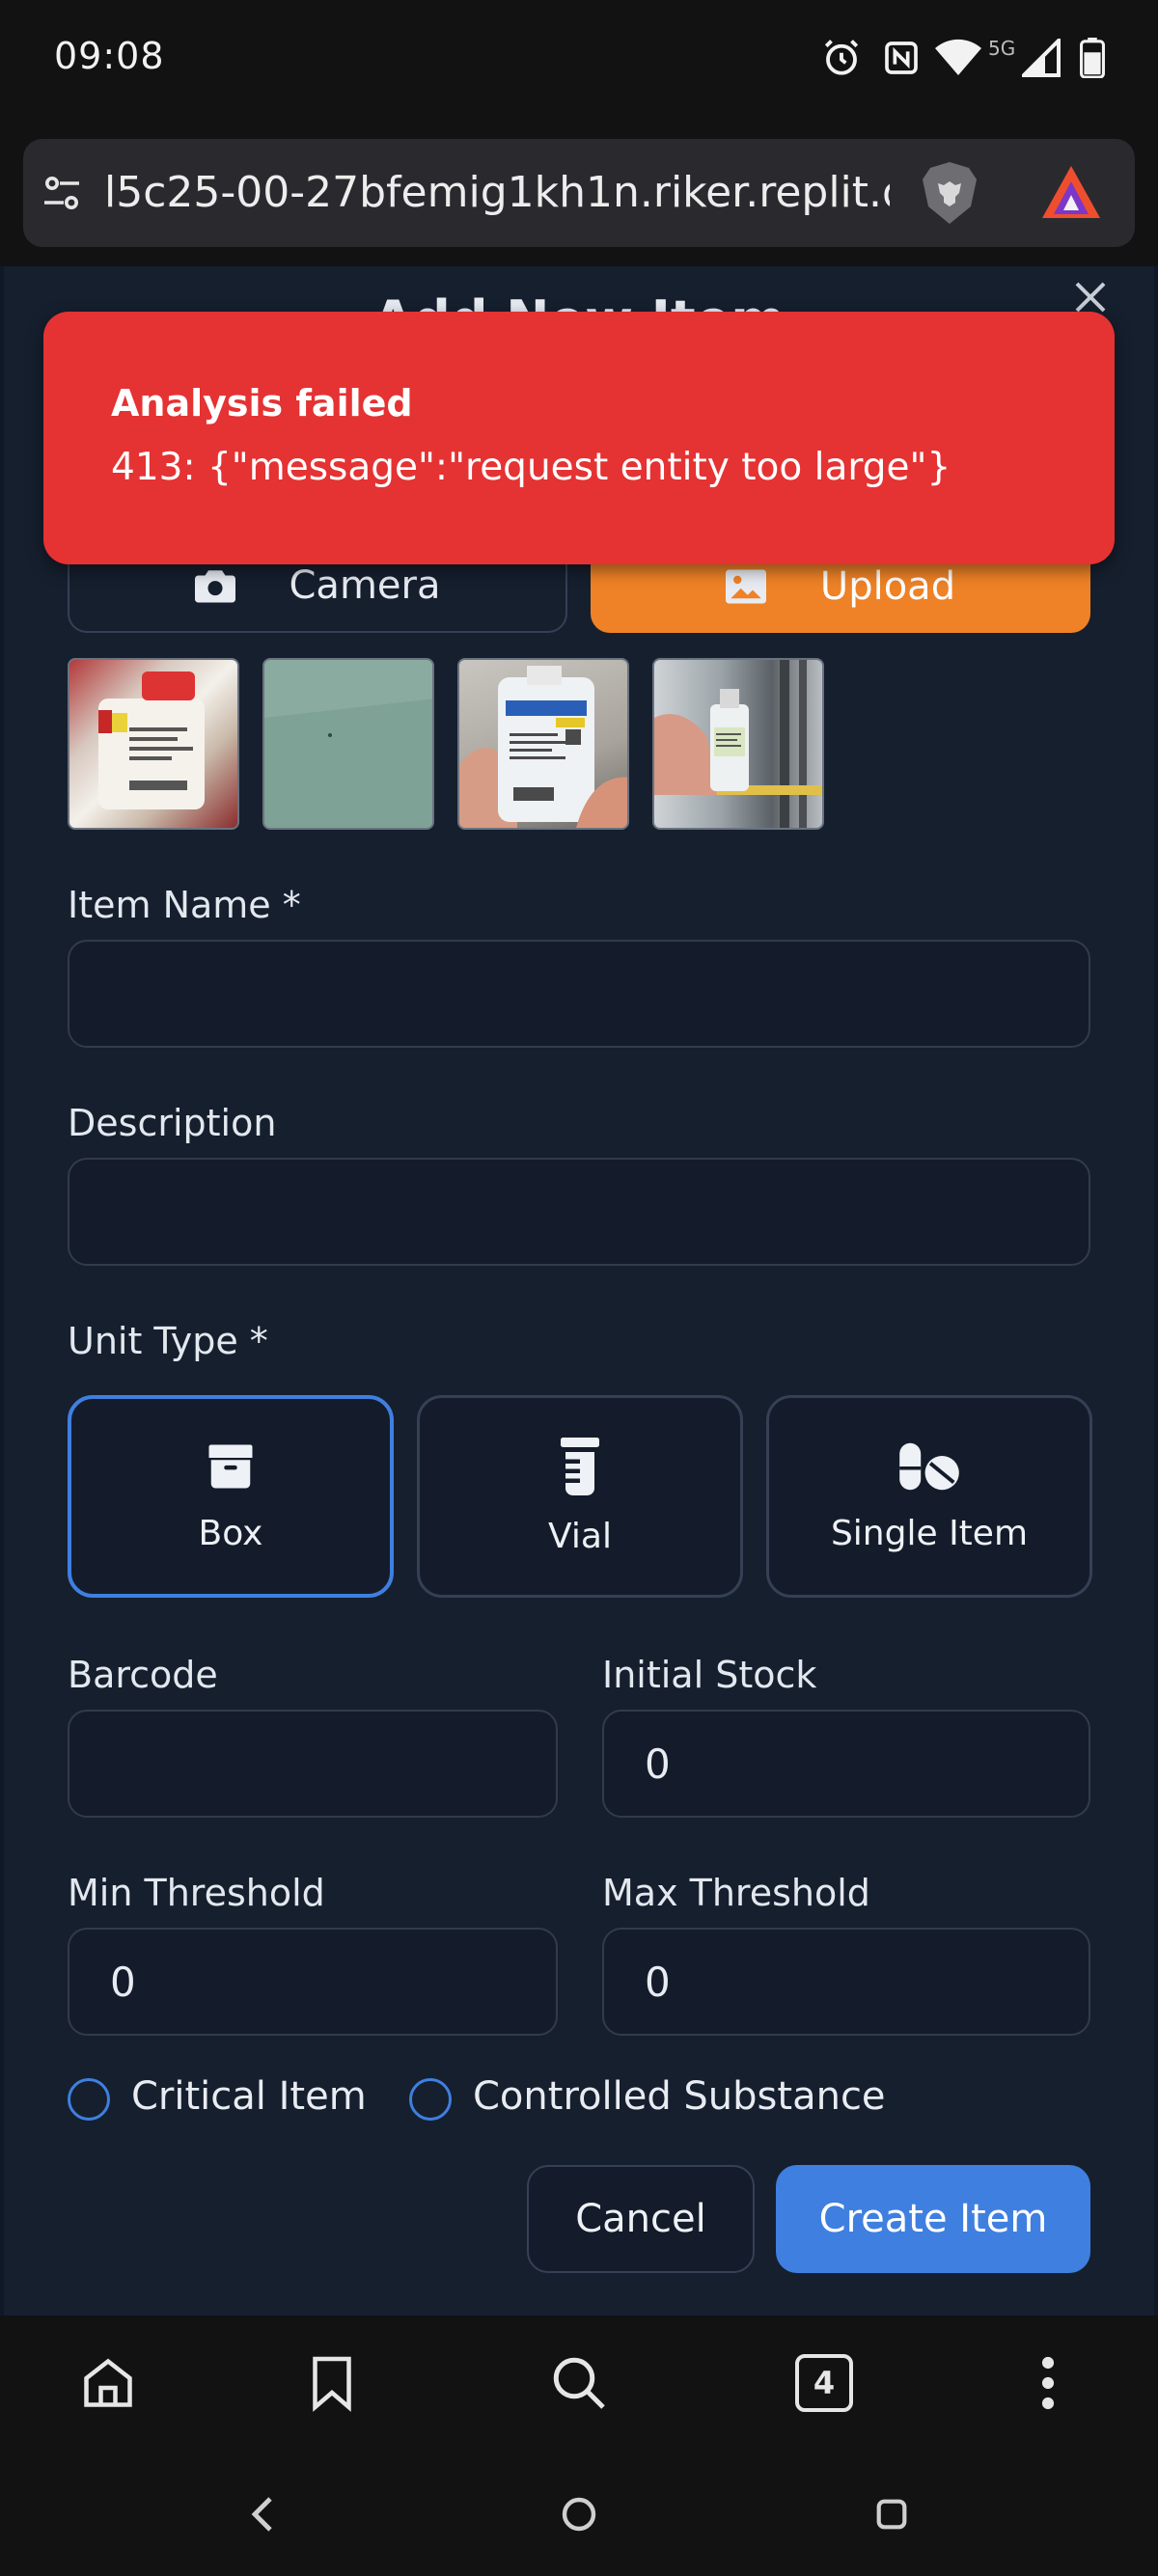  I want to click on barcode-input, so click(313, 1764).